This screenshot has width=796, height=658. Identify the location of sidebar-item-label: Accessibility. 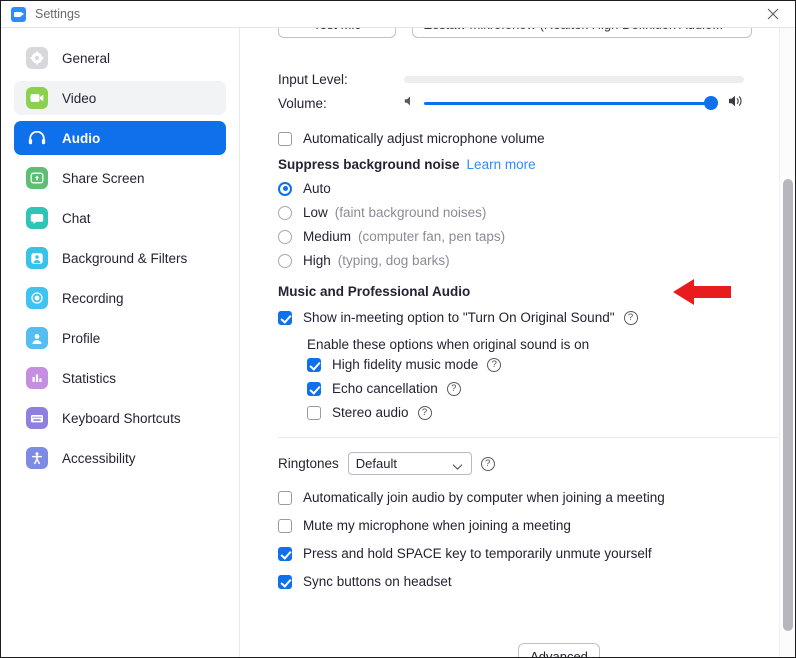
(99, 458).